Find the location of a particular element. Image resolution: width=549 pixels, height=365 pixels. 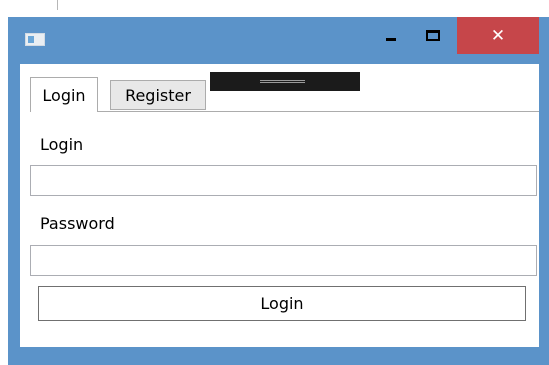

login-input is located at coordinates (283, 180).